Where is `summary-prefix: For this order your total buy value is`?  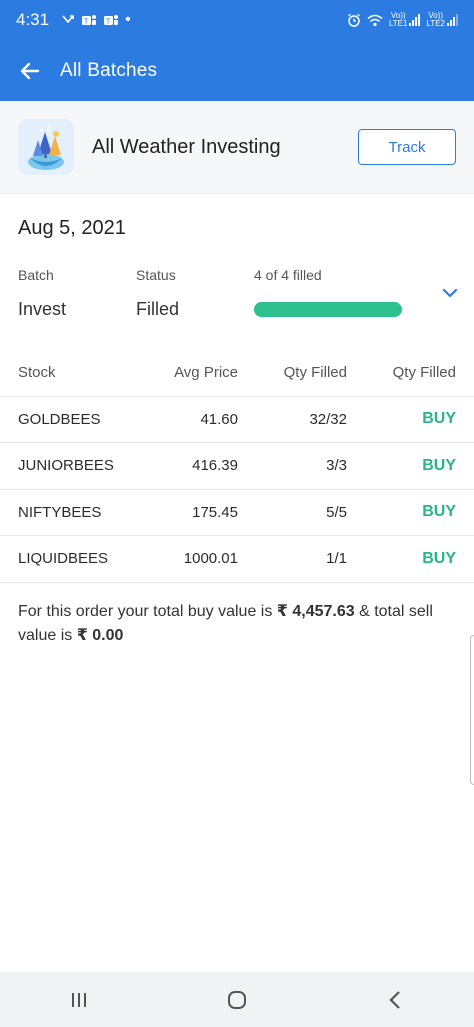
summary-prefix: For this order your total buy value is is located at coordinates (147, 611).